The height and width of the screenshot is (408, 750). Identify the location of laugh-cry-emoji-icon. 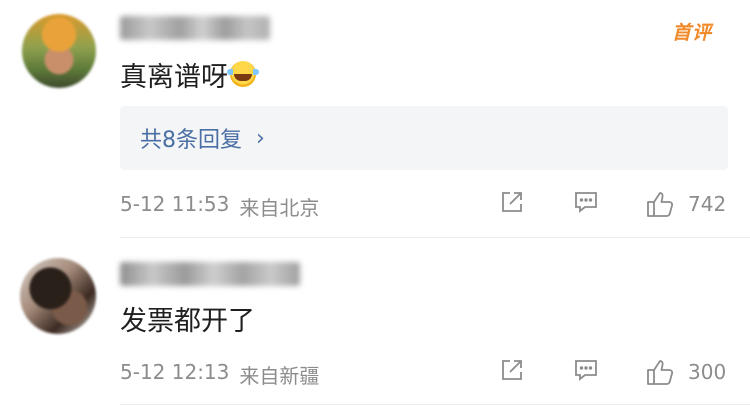
(243, 74).